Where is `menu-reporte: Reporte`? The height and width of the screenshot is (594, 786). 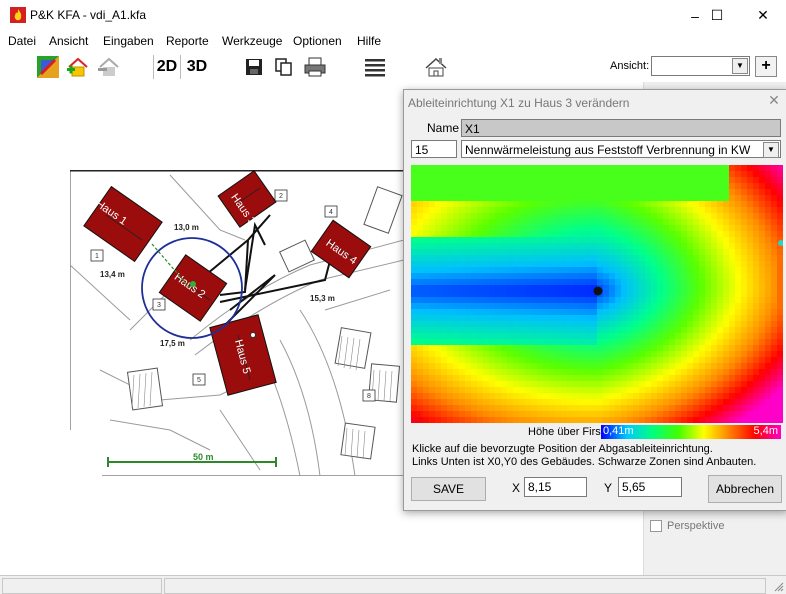
menu-reporte: Reporte is located at coordinates (187, 41).